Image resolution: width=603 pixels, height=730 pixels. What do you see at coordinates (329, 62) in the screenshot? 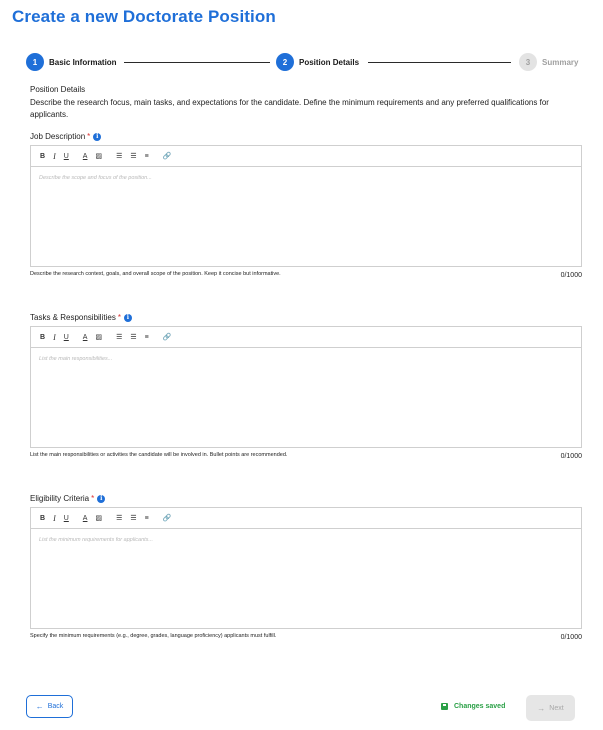
I see `step-label: Position Details` at bounding box center [329, 62].